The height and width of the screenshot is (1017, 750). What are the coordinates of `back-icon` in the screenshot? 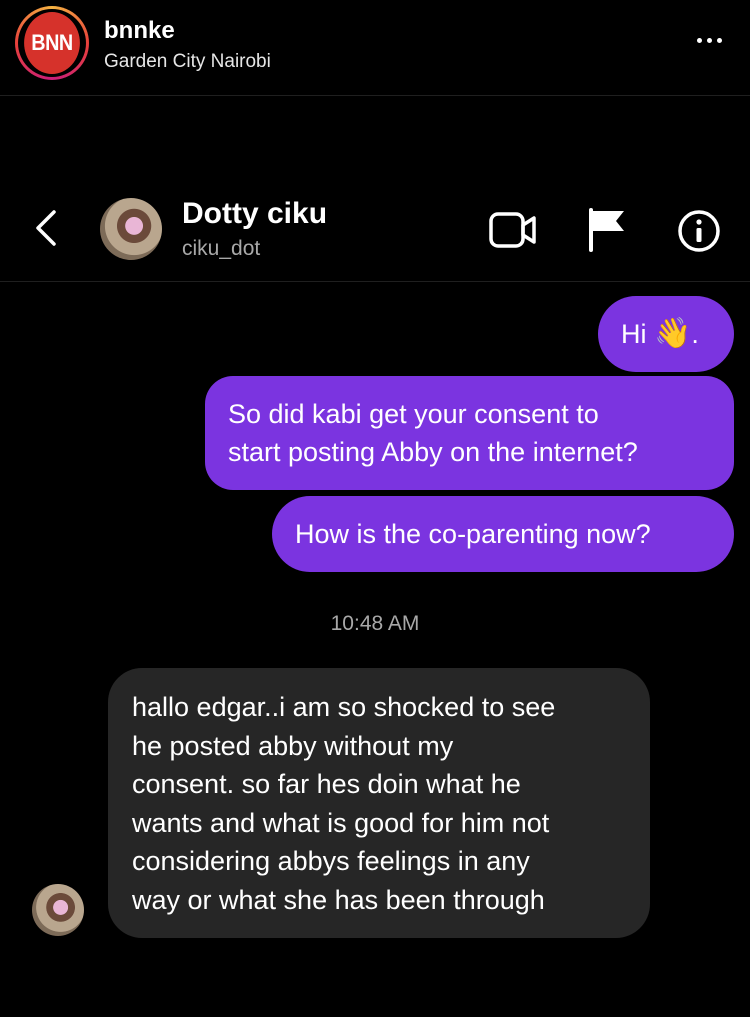 It's located at (47, 228).